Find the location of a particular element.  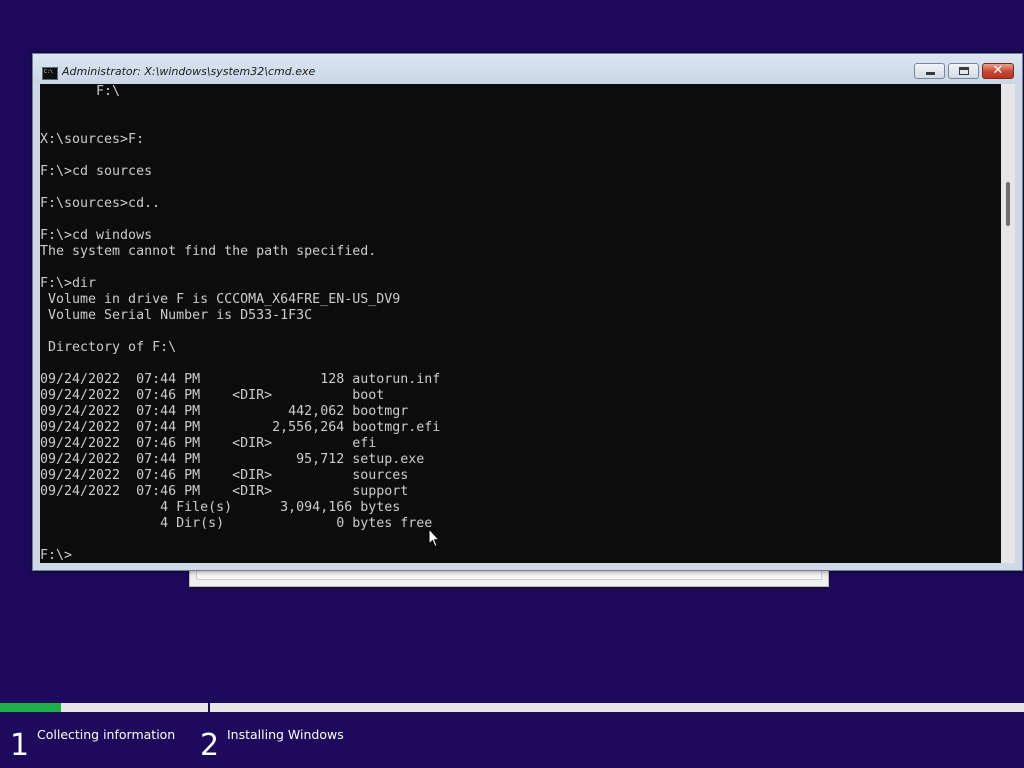

console-line: 09/24/2022 07:46 PM <DIR> boot is located at coordinates (212, 395).